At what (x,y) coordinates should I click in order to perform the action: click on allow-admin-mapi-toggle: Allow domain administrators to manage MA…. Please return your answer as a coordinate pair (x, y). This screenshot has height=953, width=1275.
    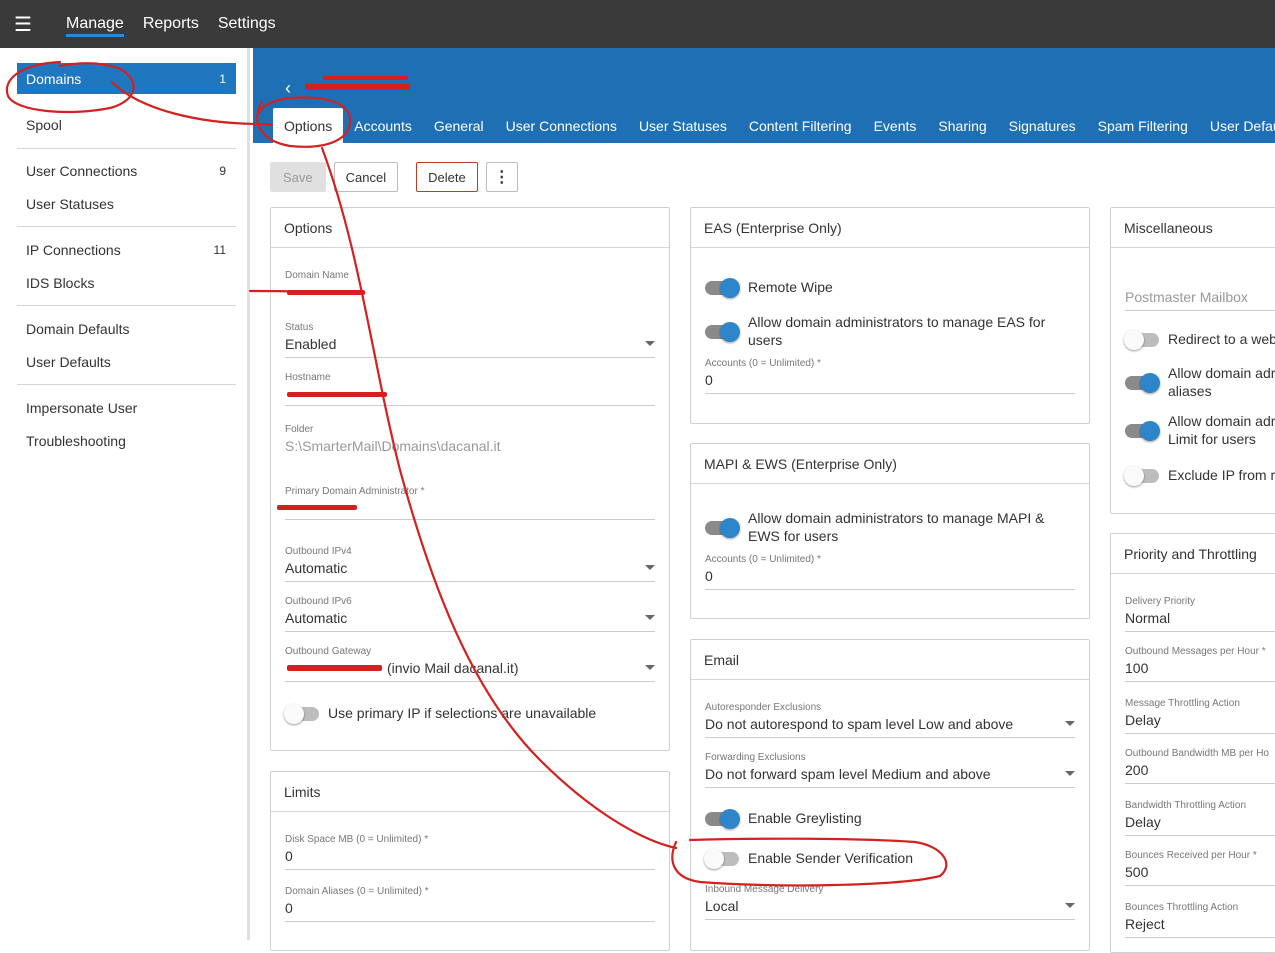
    Looking at the image, I should click on (890, 527).